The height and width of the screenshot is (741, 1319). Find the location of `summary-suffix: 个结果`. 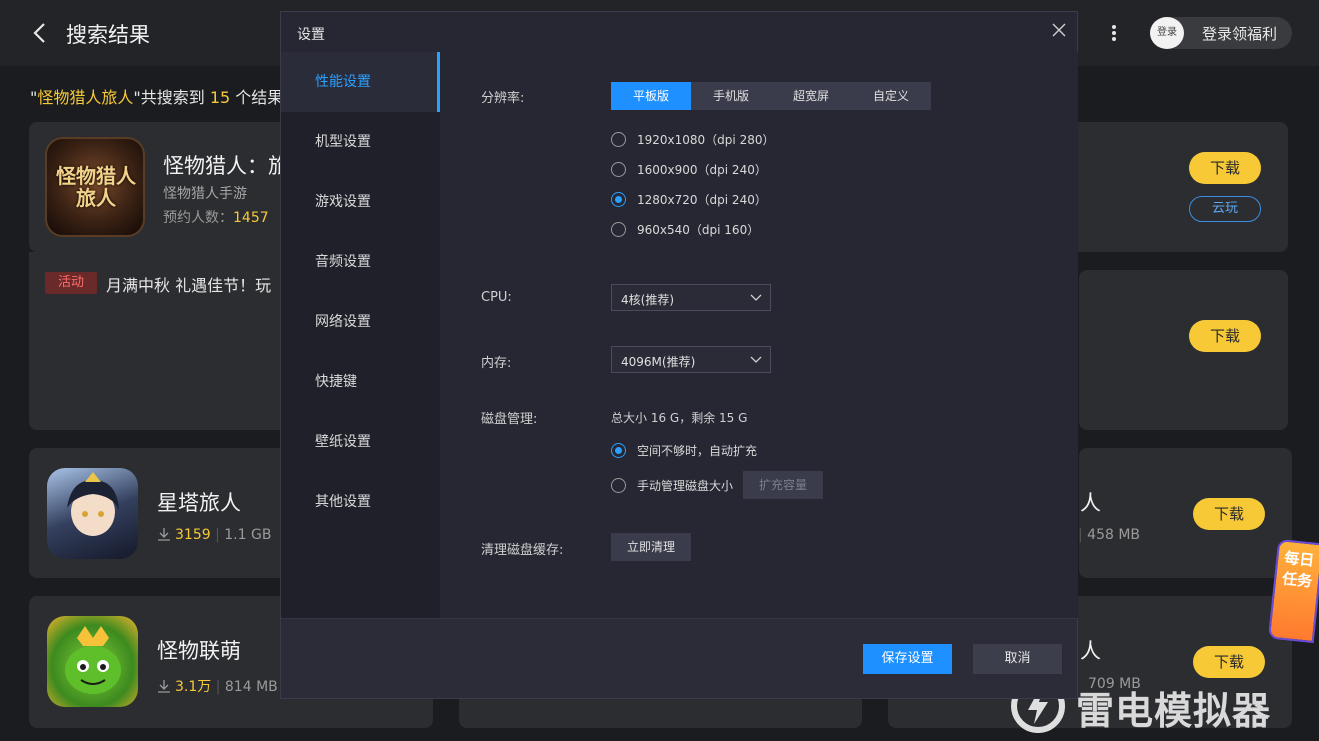

summary-suffix: 个结果 is located at coordinates (257, 97).